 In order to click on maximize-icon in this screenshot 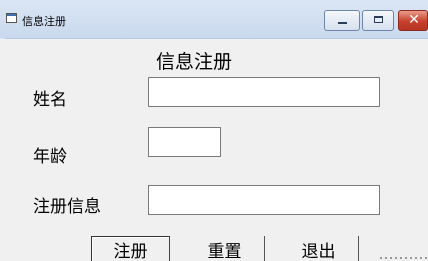, I will do `click(378, 19)`.